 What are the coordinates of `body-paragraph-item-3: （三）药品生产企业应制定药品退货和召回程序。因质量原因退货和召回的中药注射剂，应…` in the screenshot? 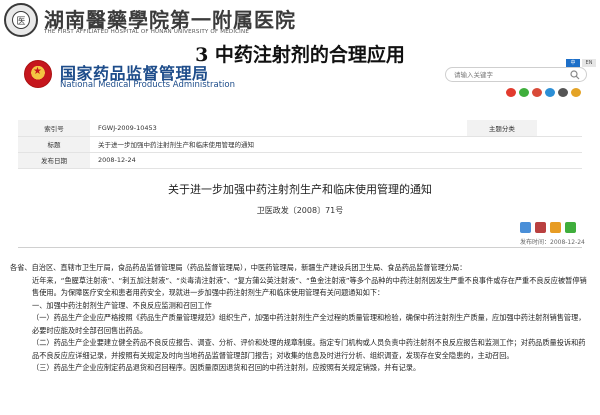 It's located at (226, 367).